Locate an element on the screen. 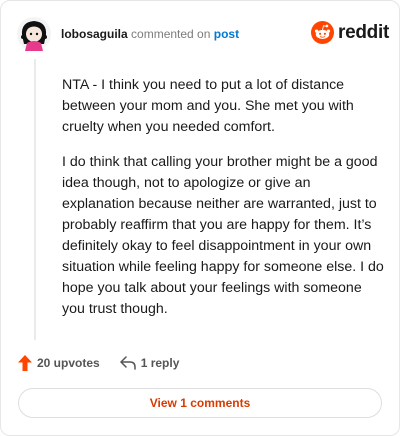  username: lobosaguila is located at coordinates (94, 34).